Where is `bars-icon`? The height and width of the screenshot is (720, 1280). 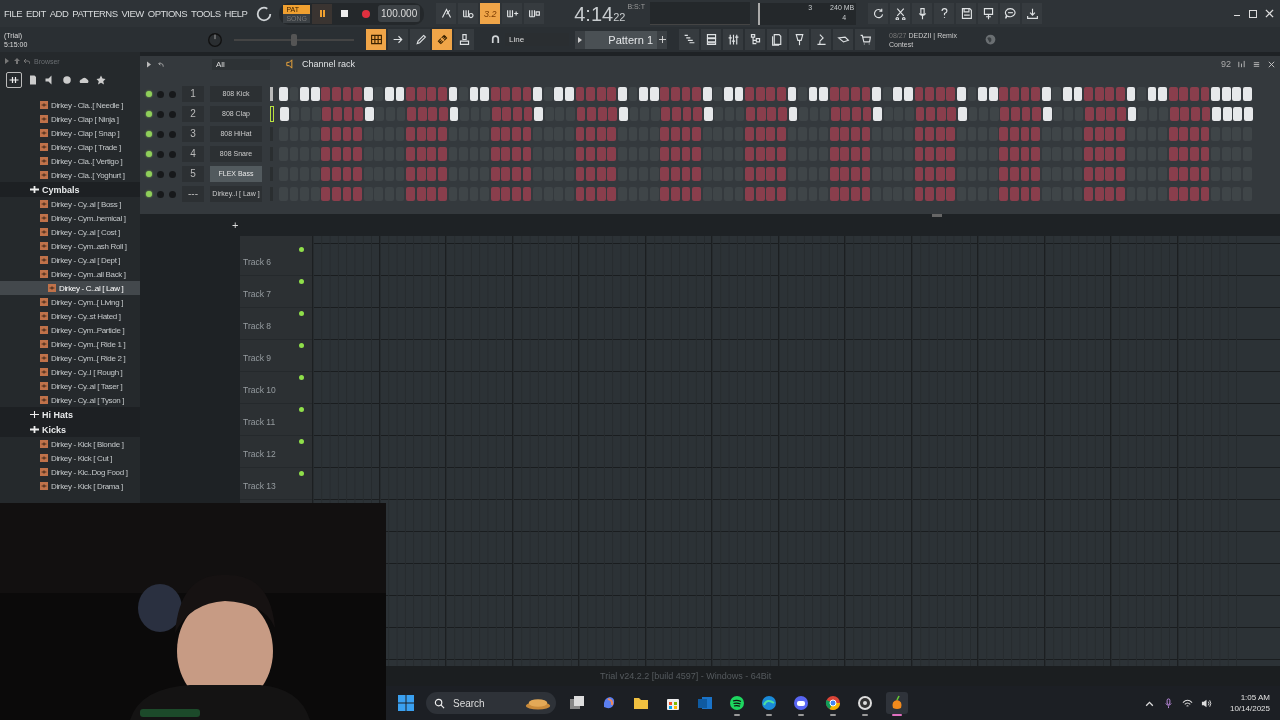 bars-icon is located at coordinates (1241, 64).